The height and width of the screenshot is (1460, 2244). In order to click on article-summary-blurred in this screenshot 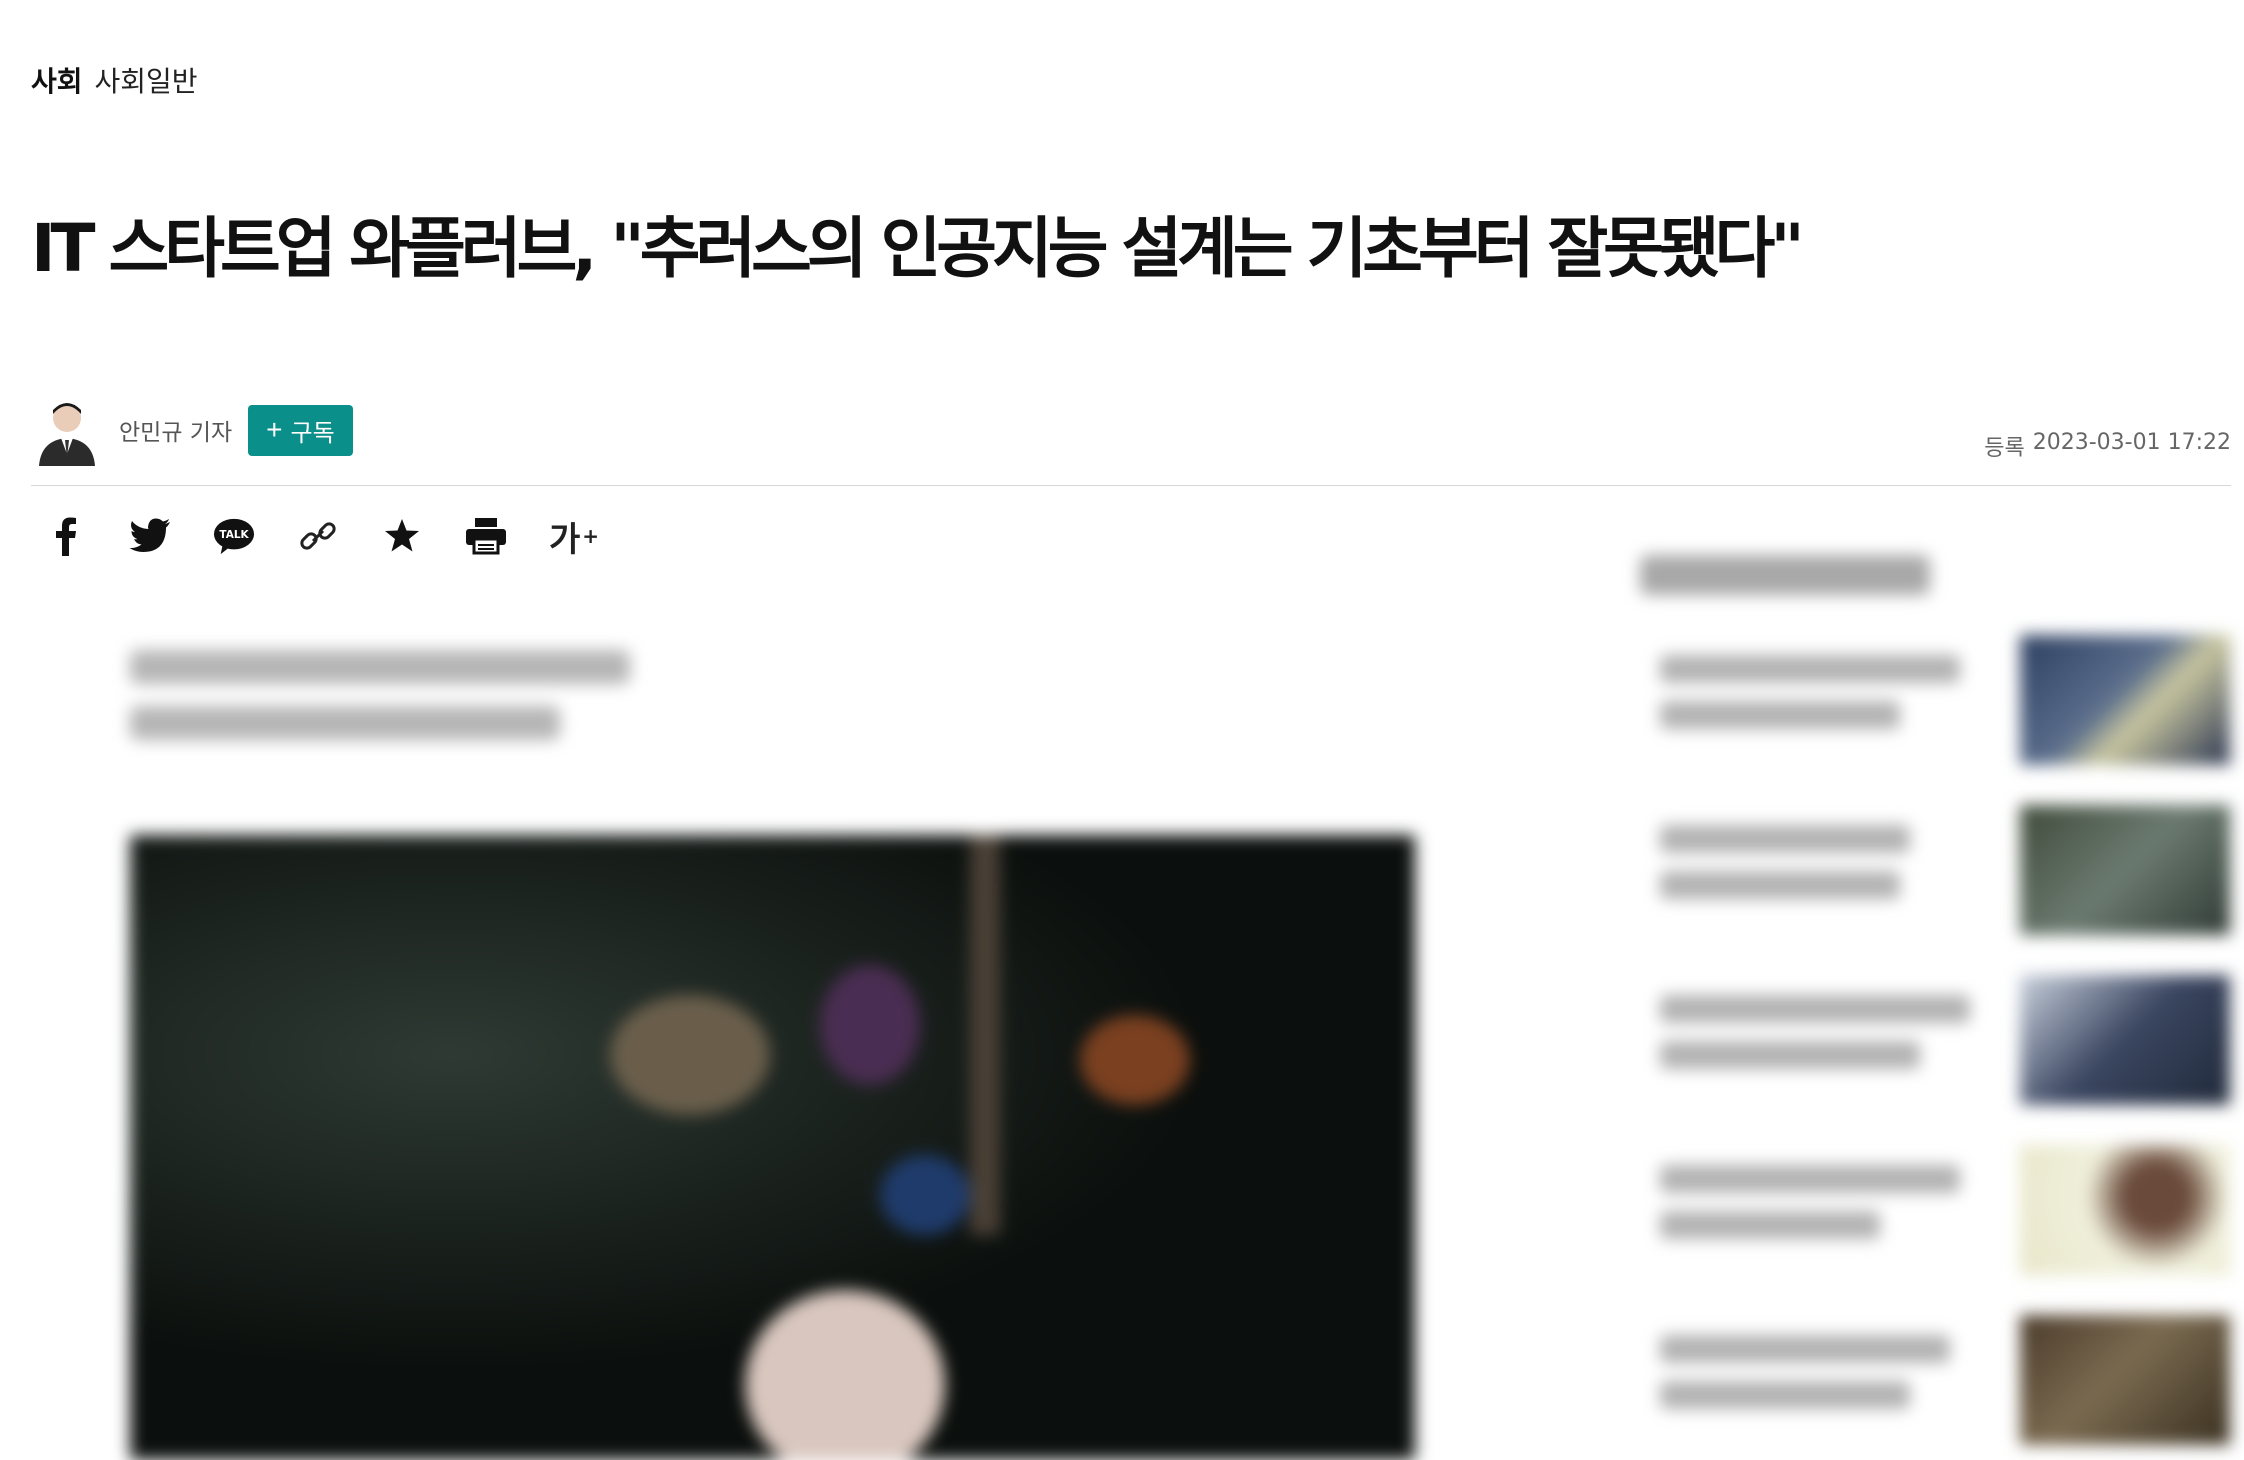, I will do `click(380, 710)`.